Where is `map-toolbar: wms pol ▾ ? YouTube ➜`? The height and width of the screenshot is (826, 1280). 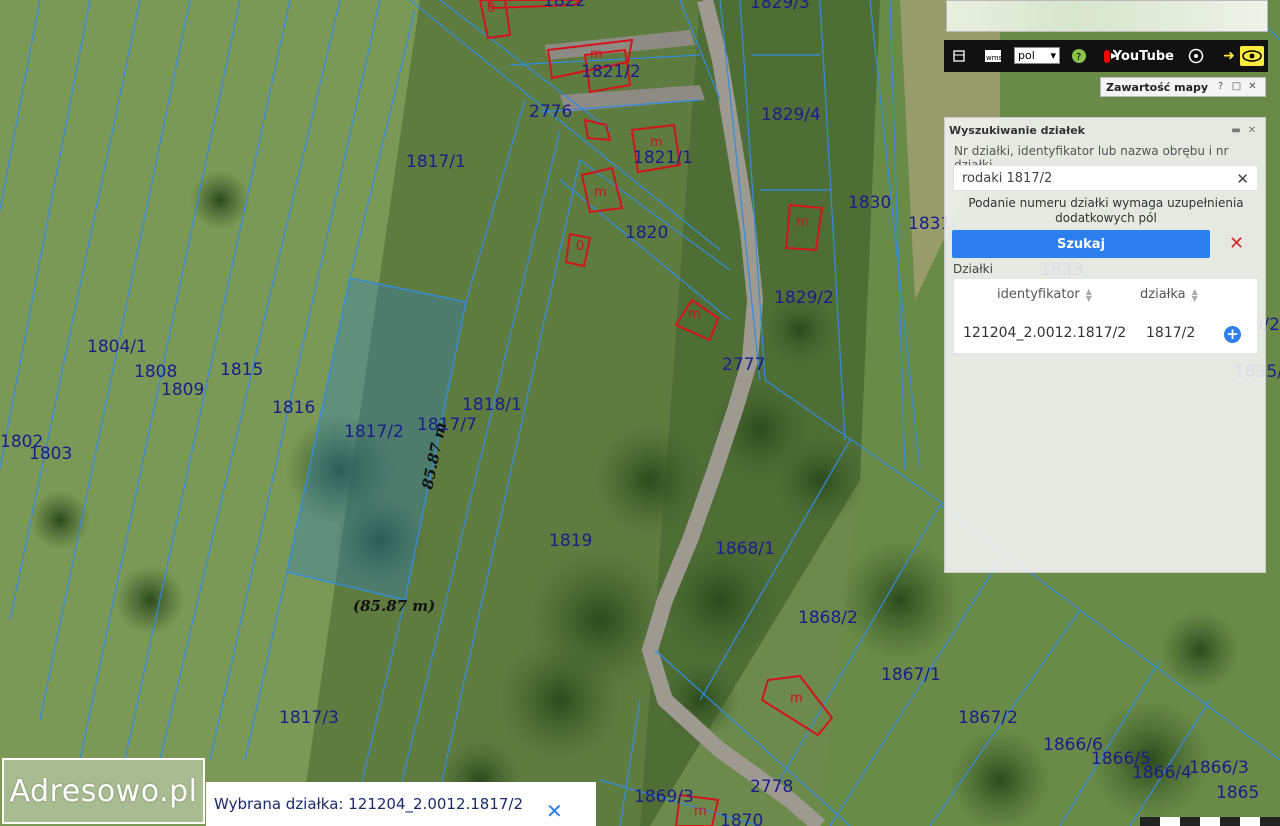 map-toolbar: wms pol ▾ ? YouTube ➜ is located at coordinates (1106, 56).